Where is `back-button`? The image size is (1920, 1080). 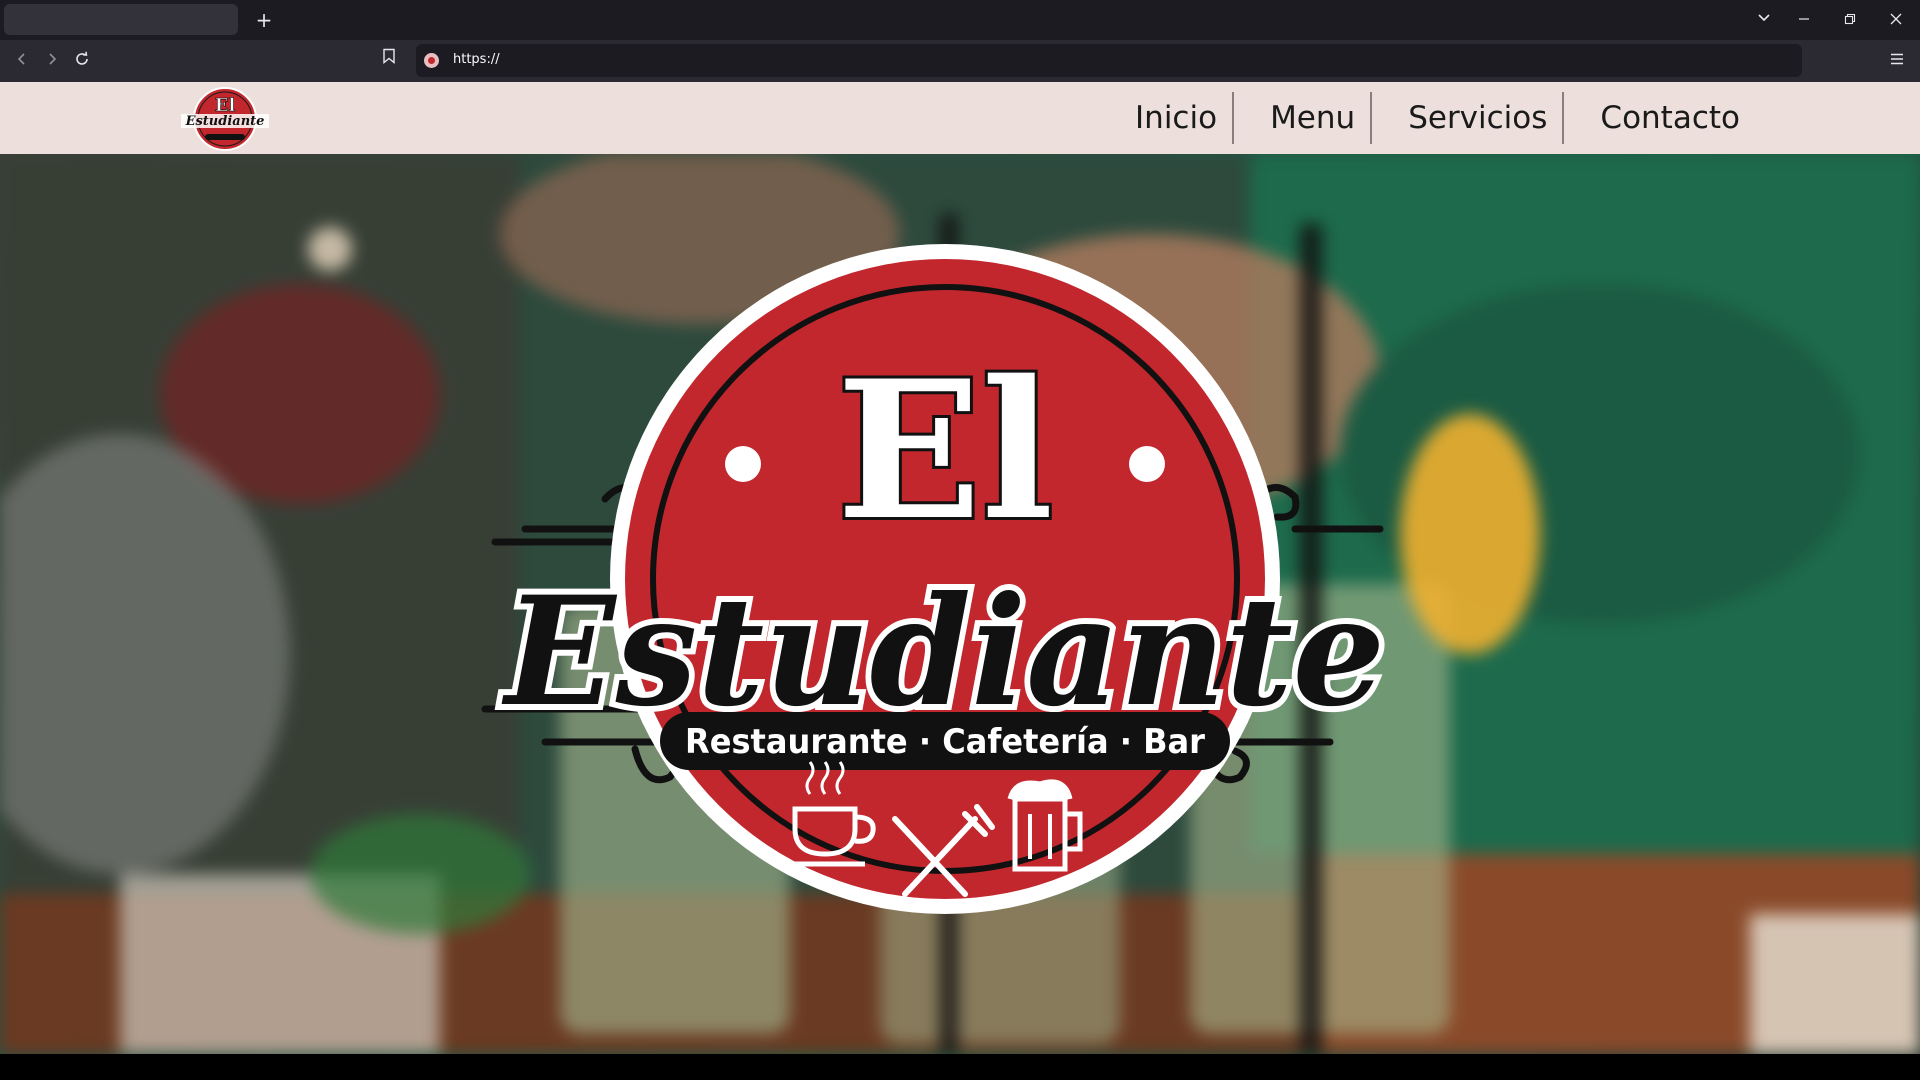 back-button is located at coordinates (22, 61).